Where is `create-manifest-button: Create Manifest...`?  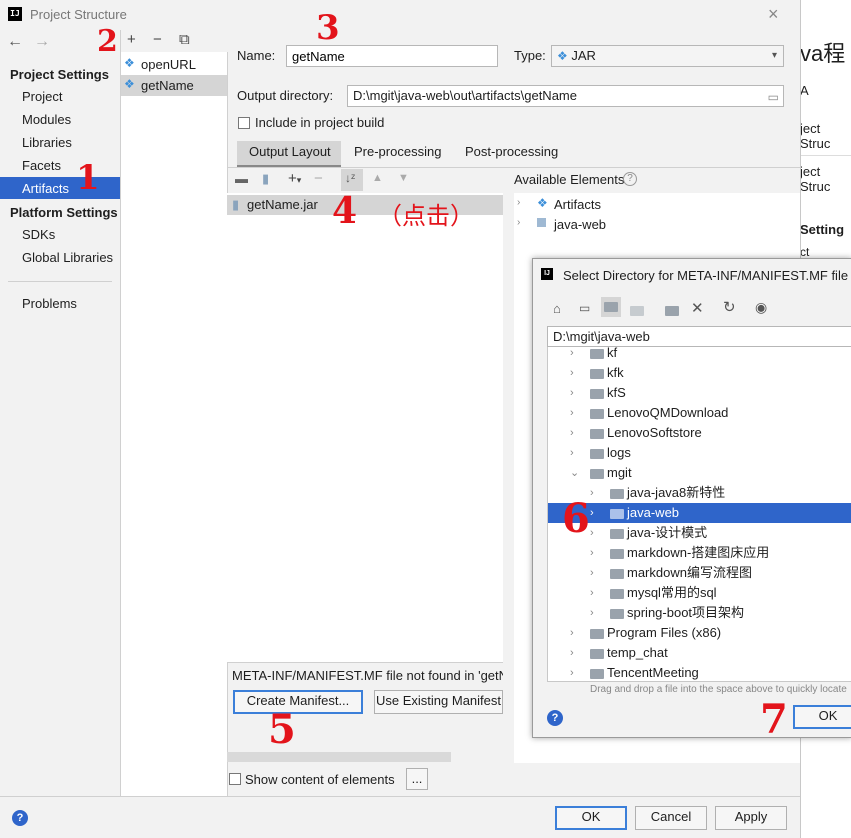 create-manifest-button: Create Manifest... is located at coordinates (298, 702).